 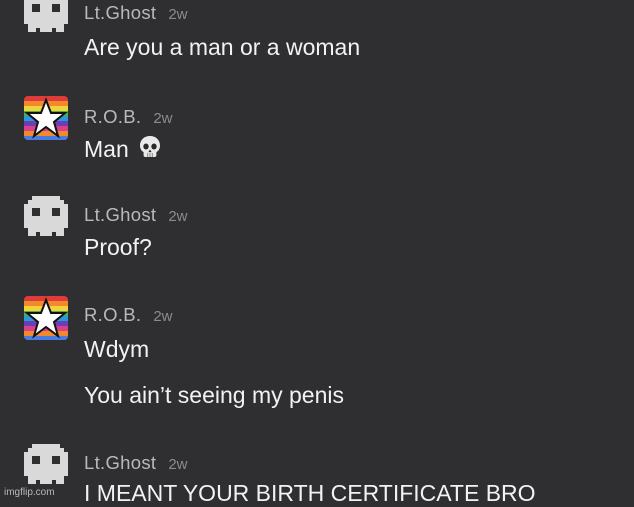 I want to click on message-text: Proof?, so click(x=118, y=247).